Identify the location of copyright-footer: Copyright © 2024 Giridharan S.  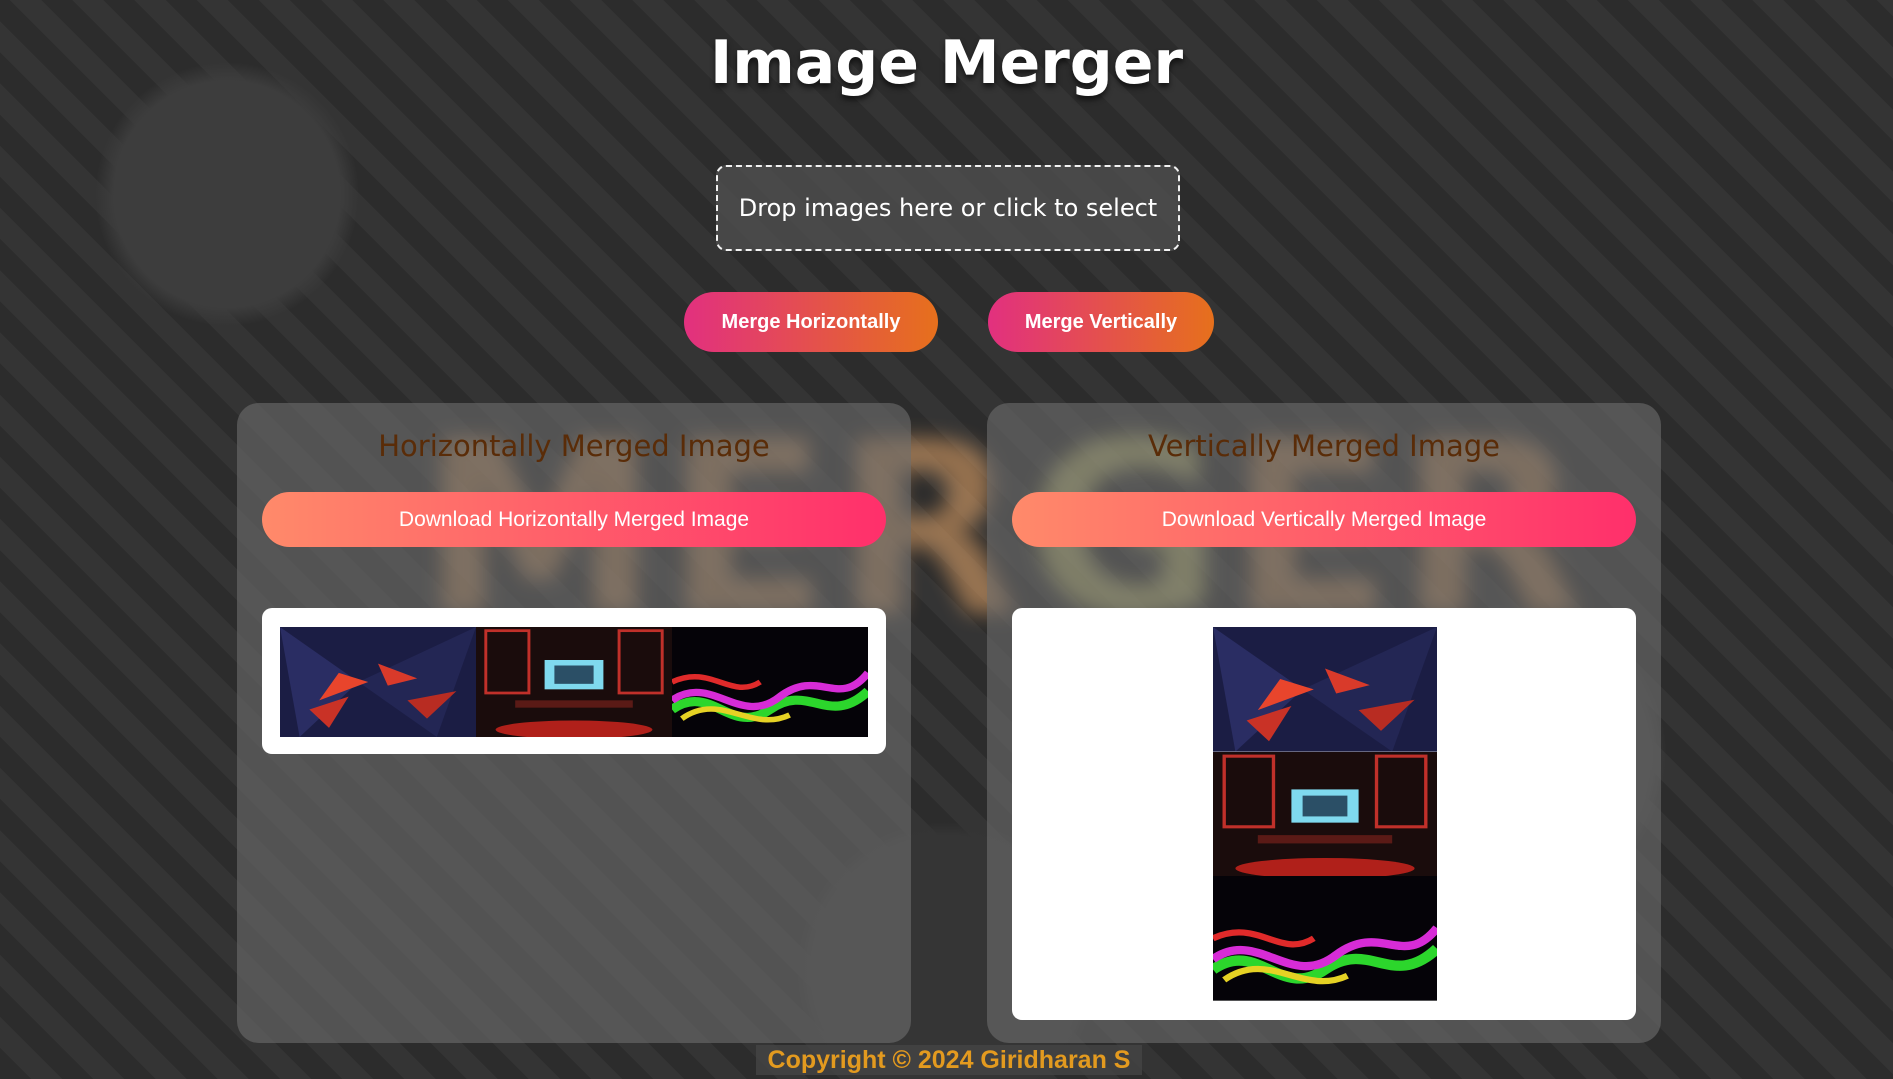
(949, 1060).